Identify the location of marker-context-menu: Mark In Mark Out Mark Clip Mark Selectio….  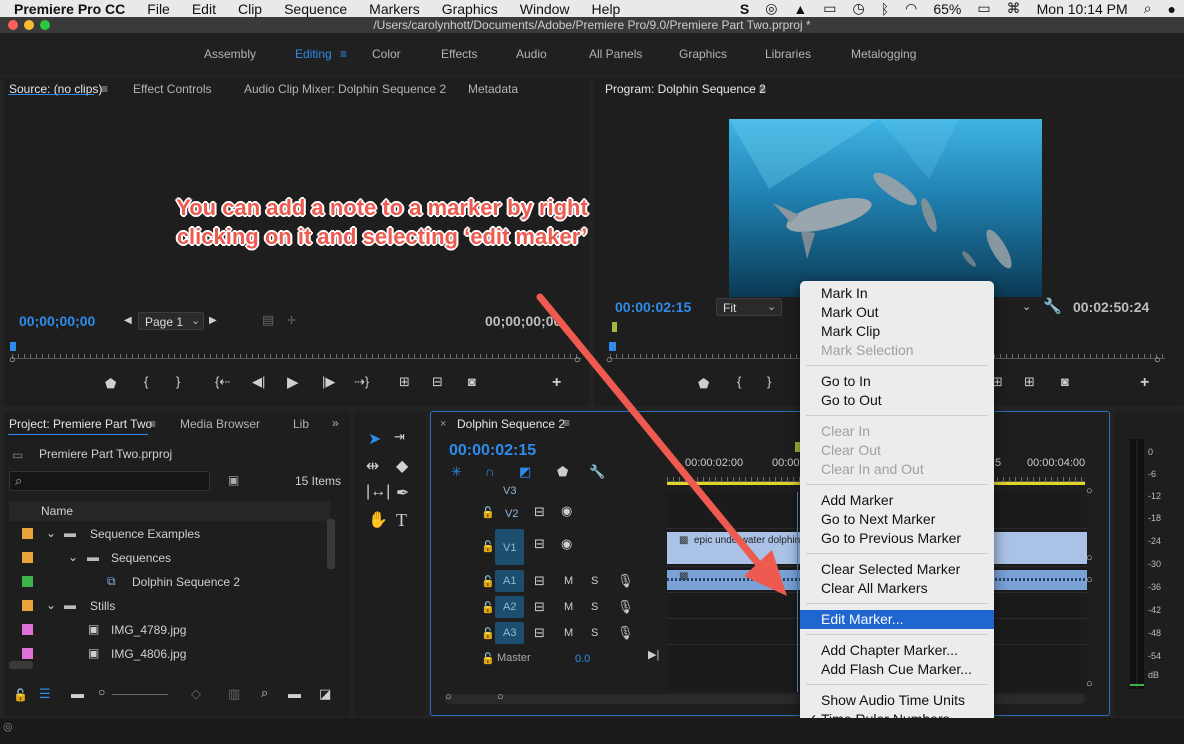
(897, 507).